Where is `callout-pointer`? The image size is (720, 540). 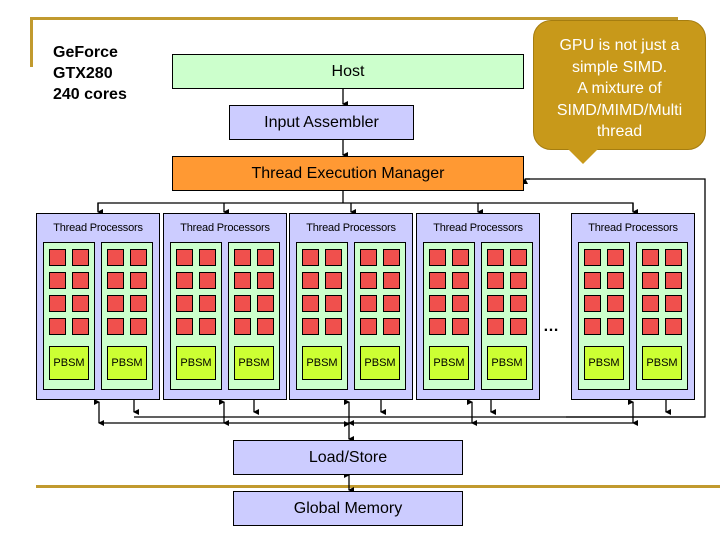 callout-pointer is located at coordinates (583, 156).